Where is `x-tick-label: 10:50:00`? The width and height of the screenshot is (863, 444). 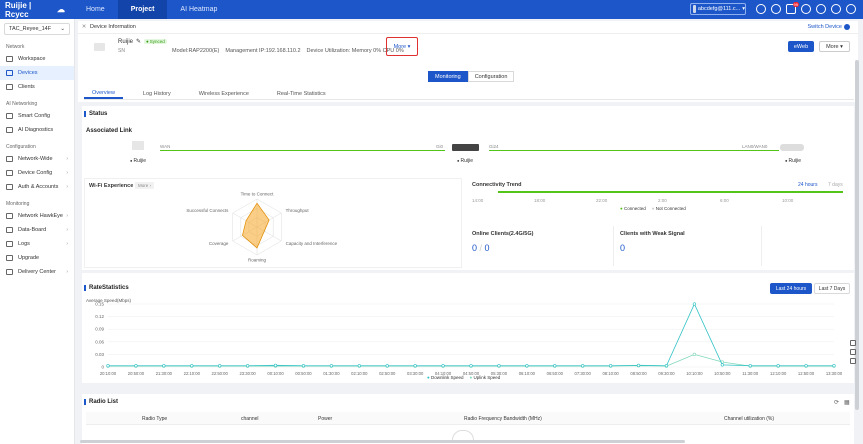
x-tick-label: 10:50:00 is located at coordinates (722, 373).